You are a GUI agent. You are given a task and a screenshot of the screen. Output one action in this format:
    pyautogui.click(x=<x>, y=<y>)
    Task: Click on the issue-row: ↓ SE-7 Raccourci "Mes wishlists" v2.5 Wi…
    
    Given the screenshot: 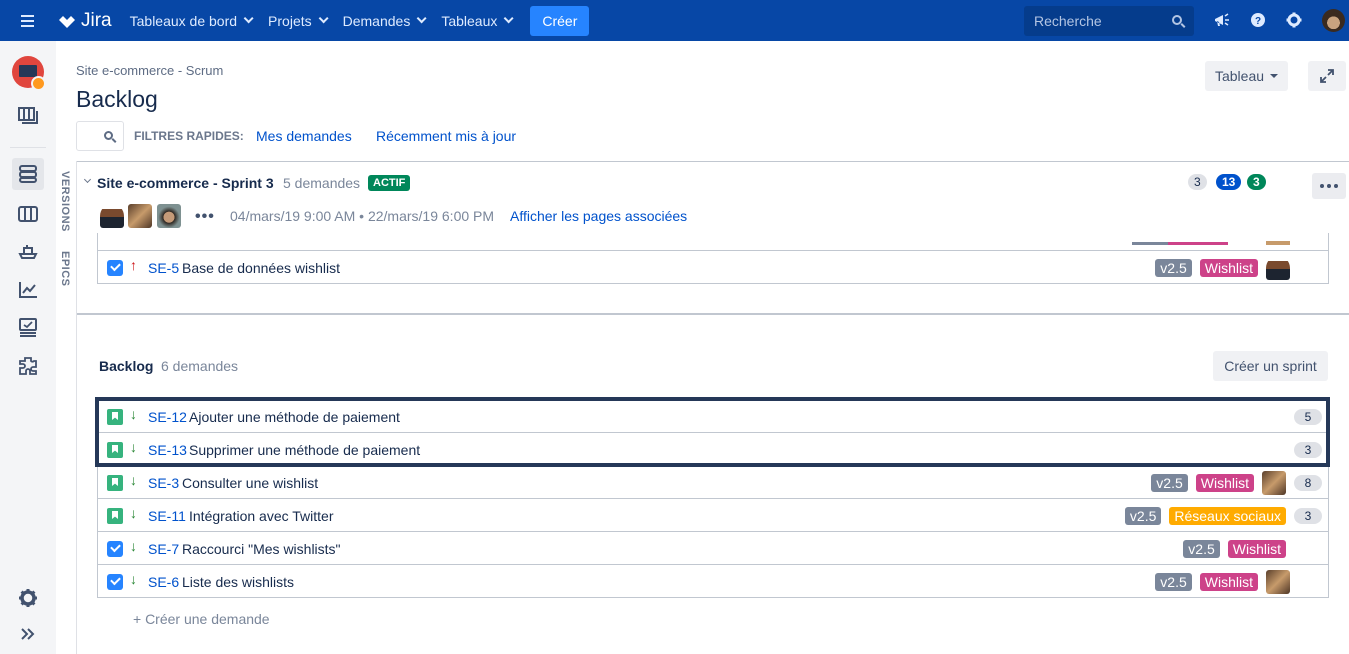 What is the action you would take?
    pyautogui.click(x=713, y=548)
    